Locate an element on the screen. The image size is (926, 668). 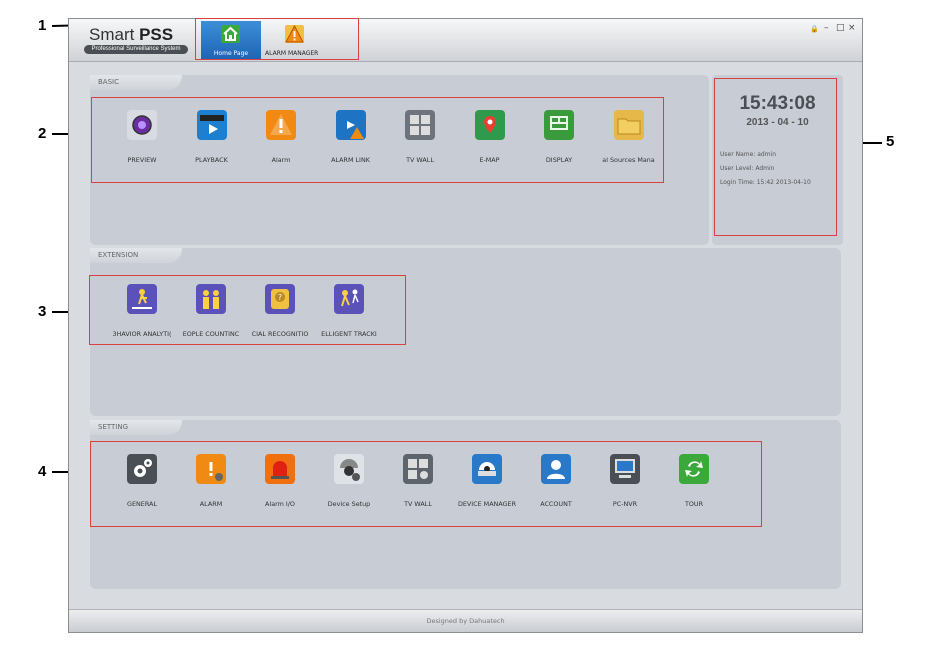
lock-icon: 🔒 is located at coordinates (814, 29).